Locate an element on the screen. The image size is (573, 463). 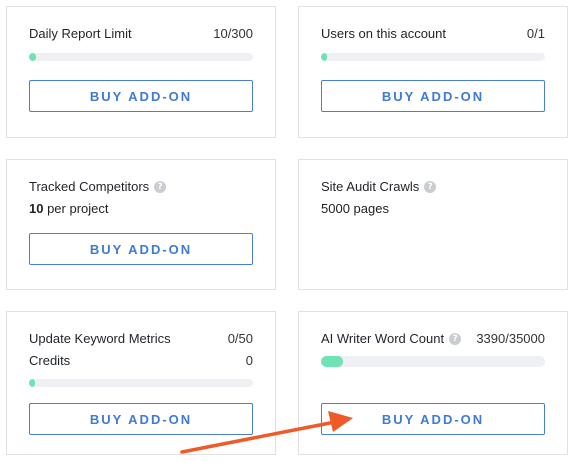
card-title: Site Audit Crawls is located at coordinates (370, 186).